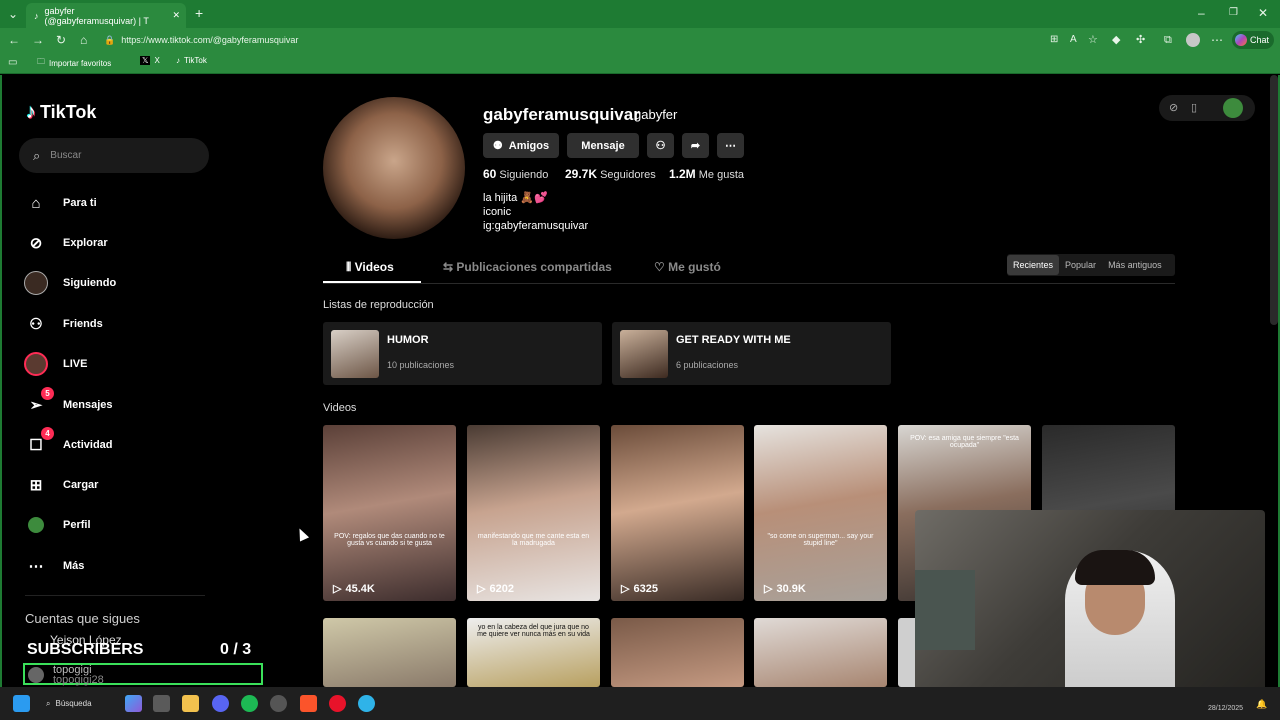 The image size is (1280, 720). What do you see at coordinates (1173, 107) in the screenshot?
I see `compass-small-icon: ⊘` at bounding box center [1173, 107].